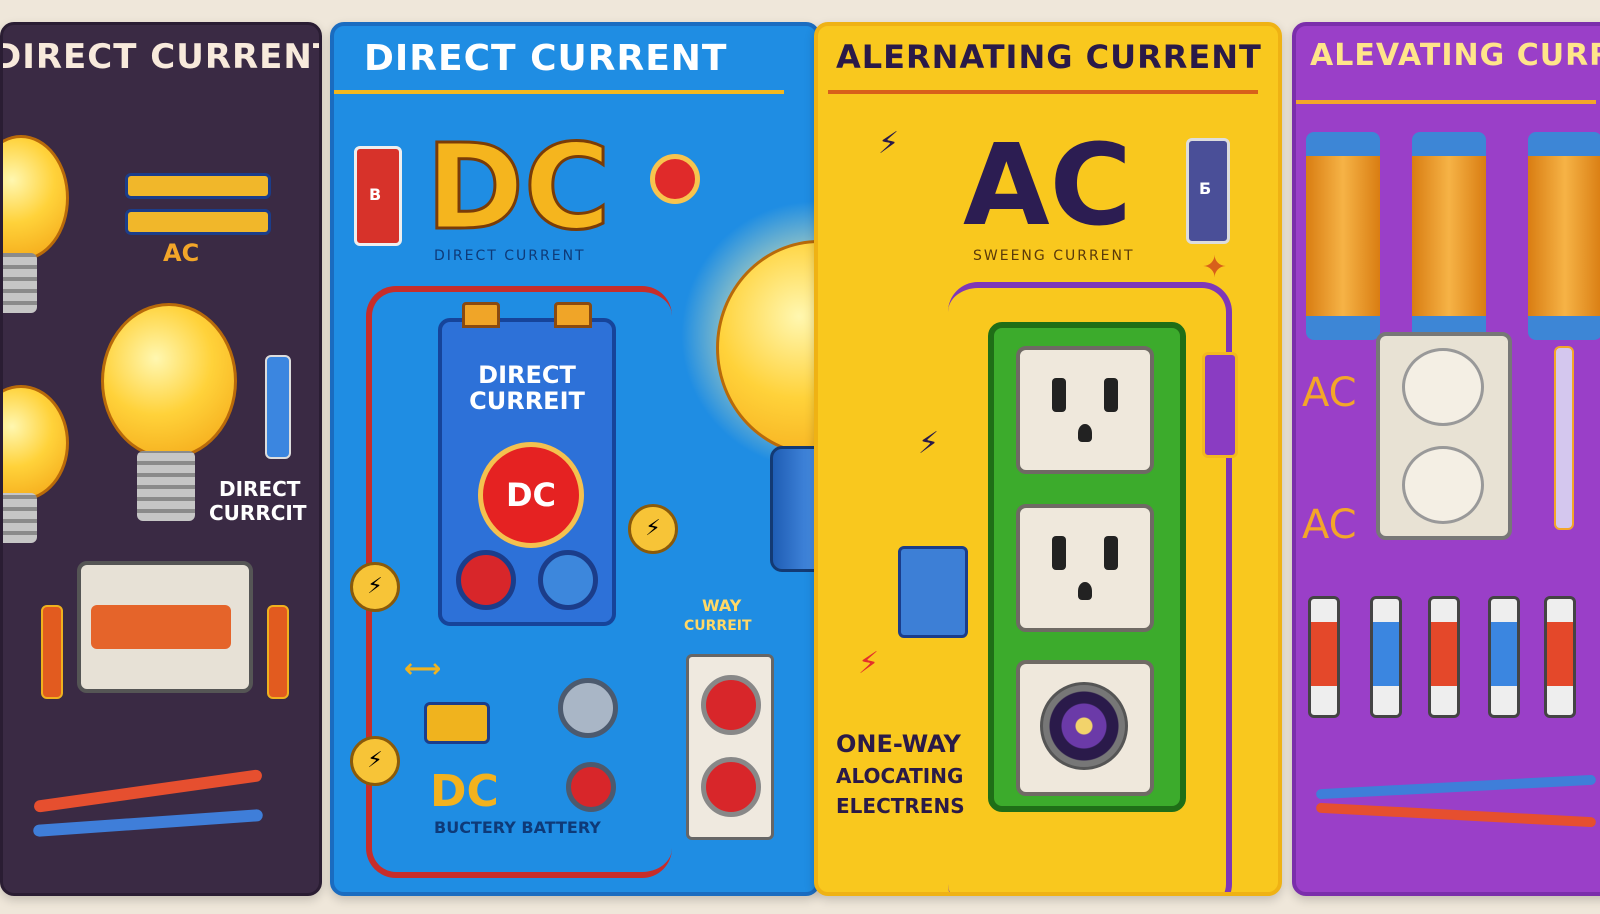  What do you see at coordinates (1329, 525) in the screenshot?
I see `label-ac-bottom: AC` at bounding box center [1329, 525].